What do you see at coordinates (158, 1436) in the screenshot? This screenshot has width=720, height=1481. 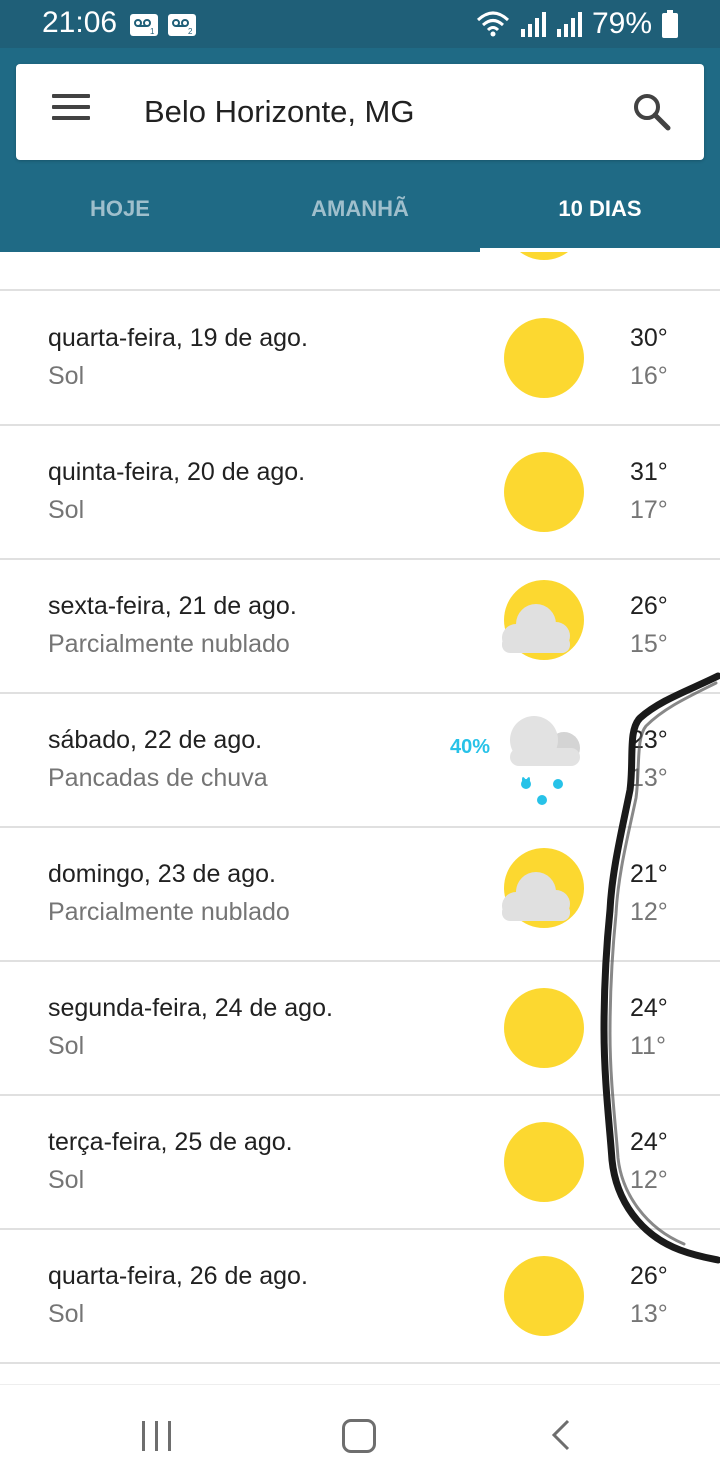 I see `recent-apps-icon` at bounding box center [158, 1436].